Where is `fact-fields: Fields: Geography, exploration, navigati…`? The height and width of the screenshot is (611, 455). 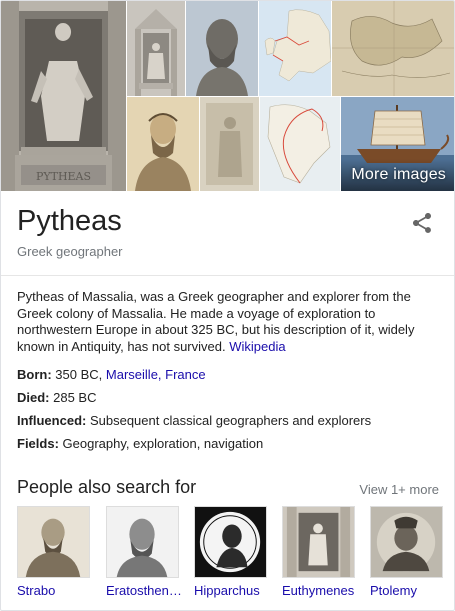 fact-fields: Fields: Geography, exploration, navigati… is located at coordinates (227, 447).